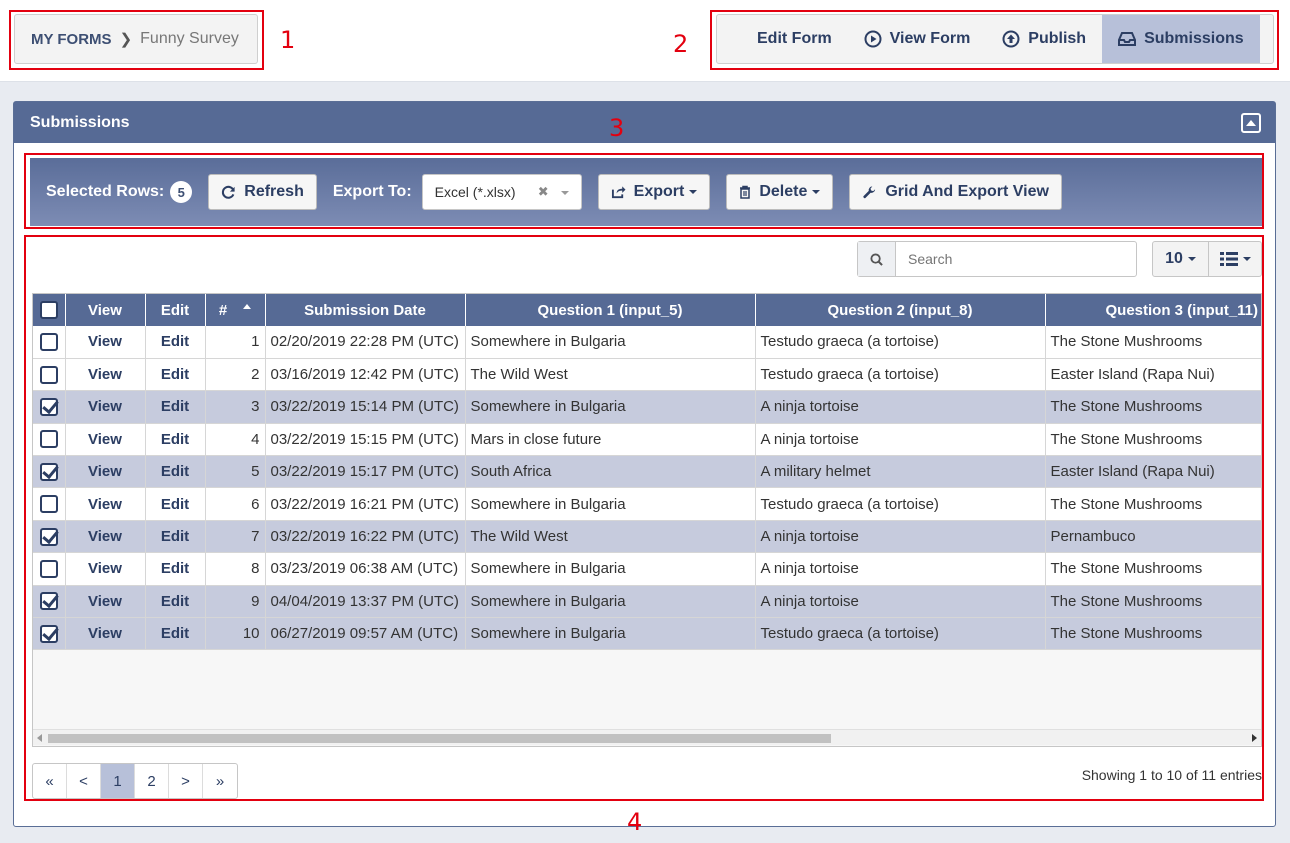 This screenshot has width=1290, height=843. I want to click on panel-title: Submissions, so click(80, 122).